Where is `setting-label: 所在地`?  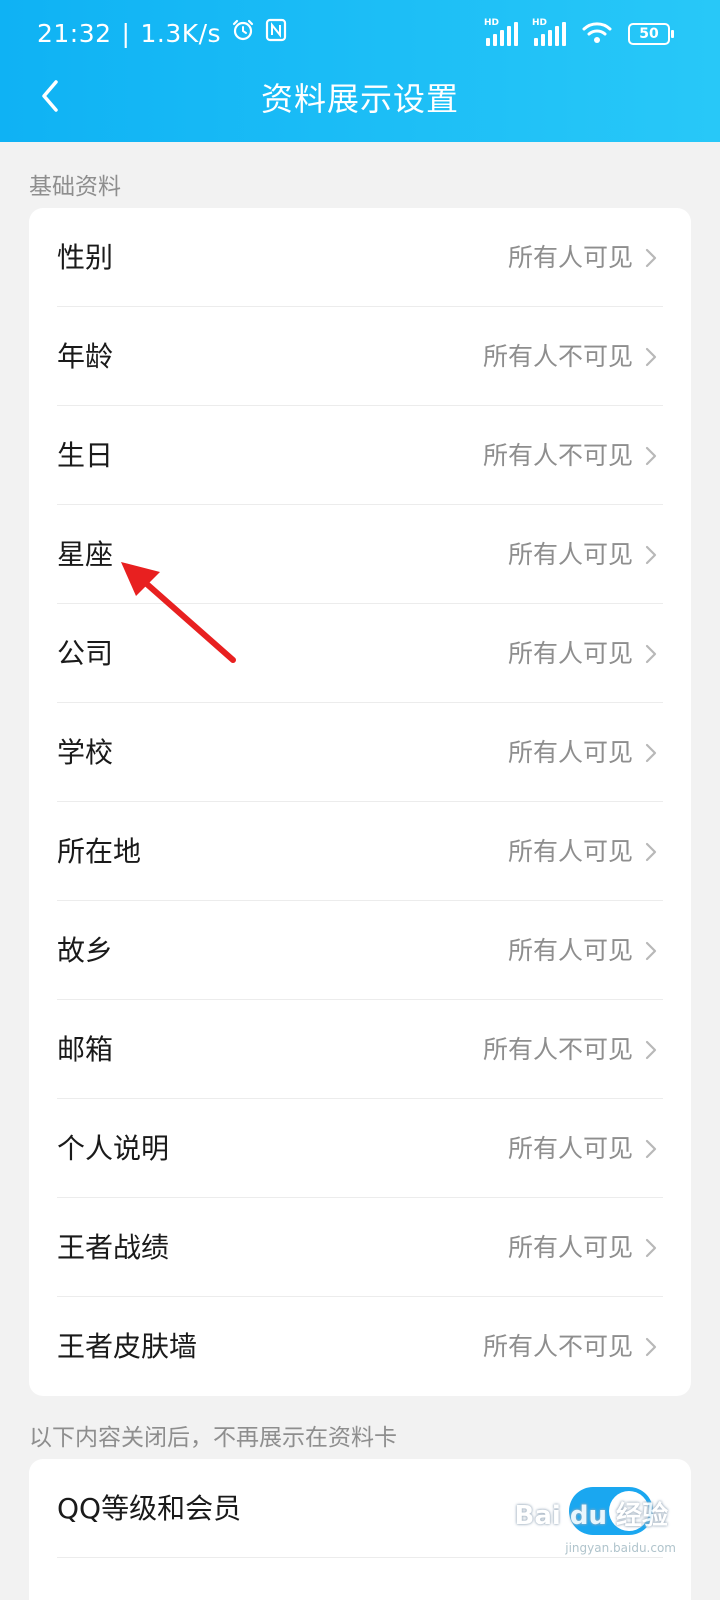
setting-label: 所在地 is located at coordinates (99, 851).